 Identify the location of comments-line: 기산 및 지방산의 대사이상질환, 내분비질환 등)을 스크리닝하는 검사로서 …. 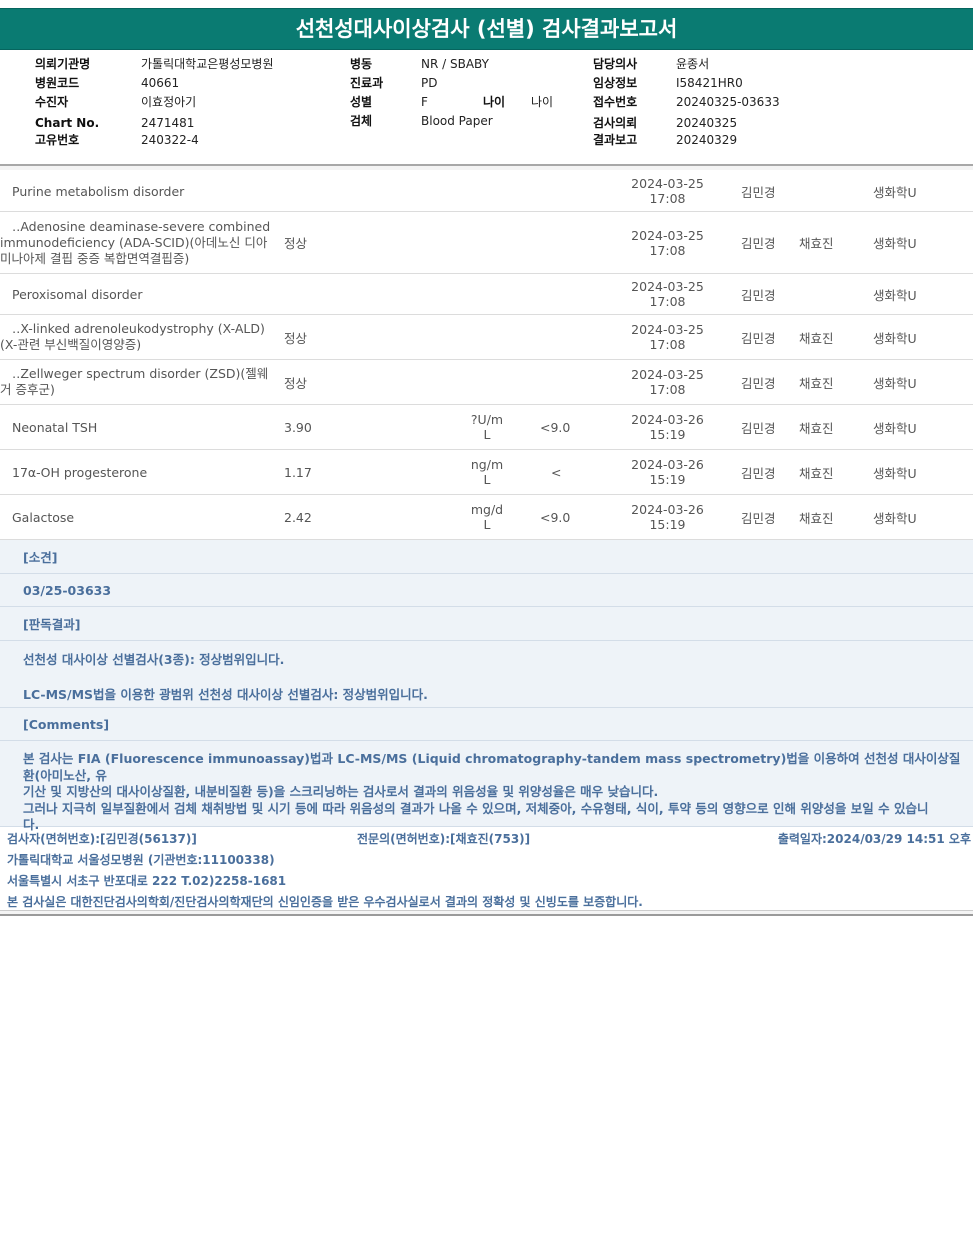
(341, 791).